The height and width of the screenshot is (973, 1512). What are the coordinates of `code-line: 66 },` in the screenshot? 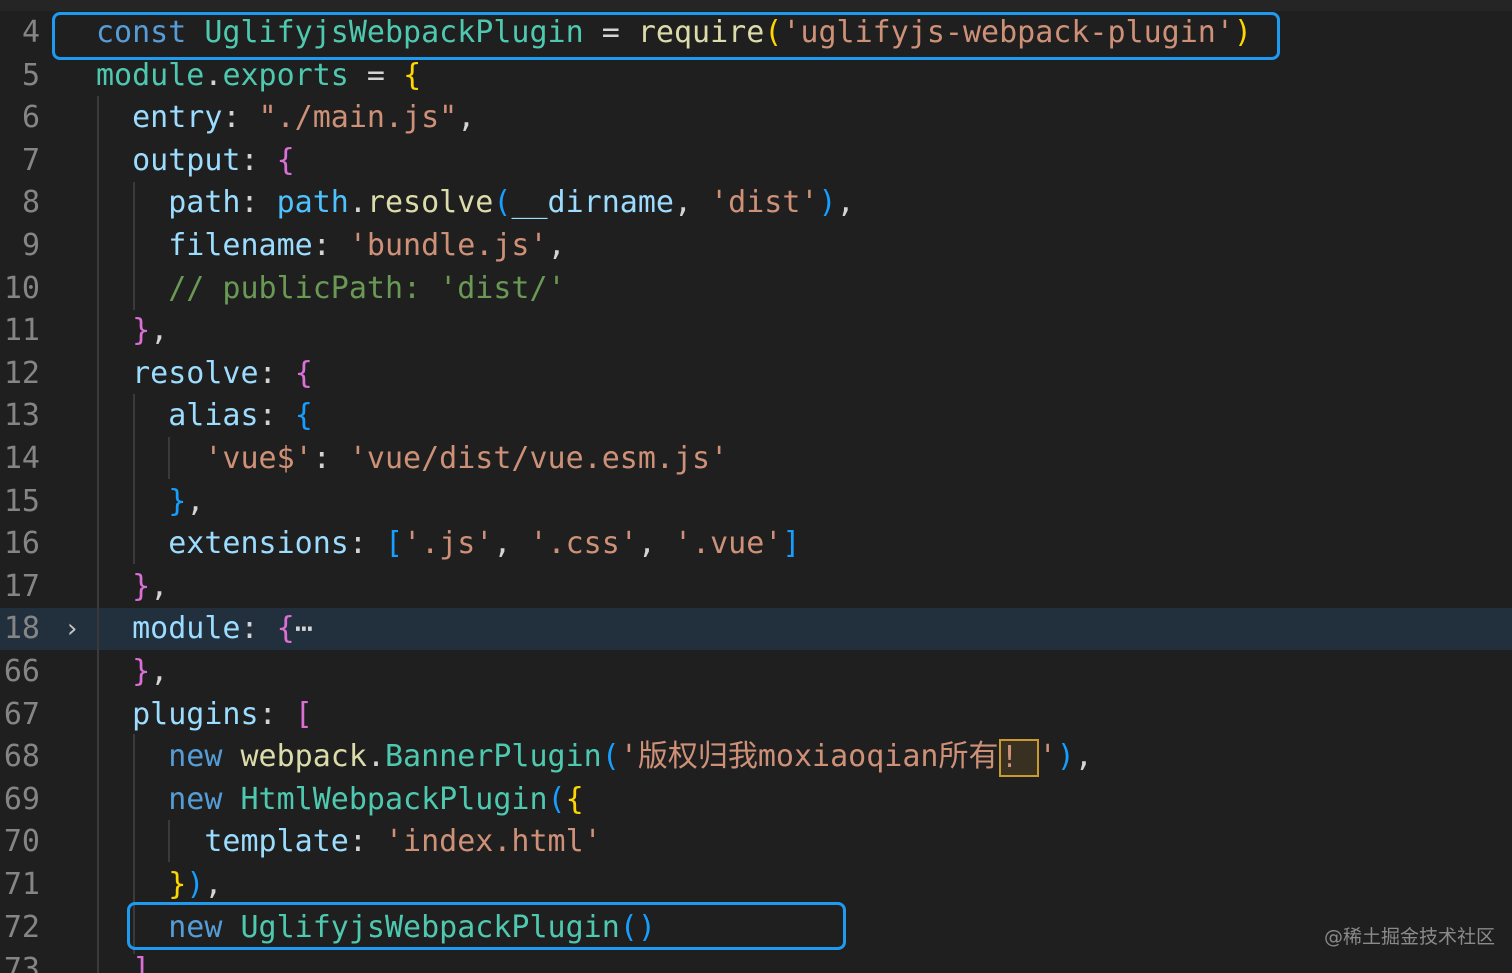 It's located at (756, 672).